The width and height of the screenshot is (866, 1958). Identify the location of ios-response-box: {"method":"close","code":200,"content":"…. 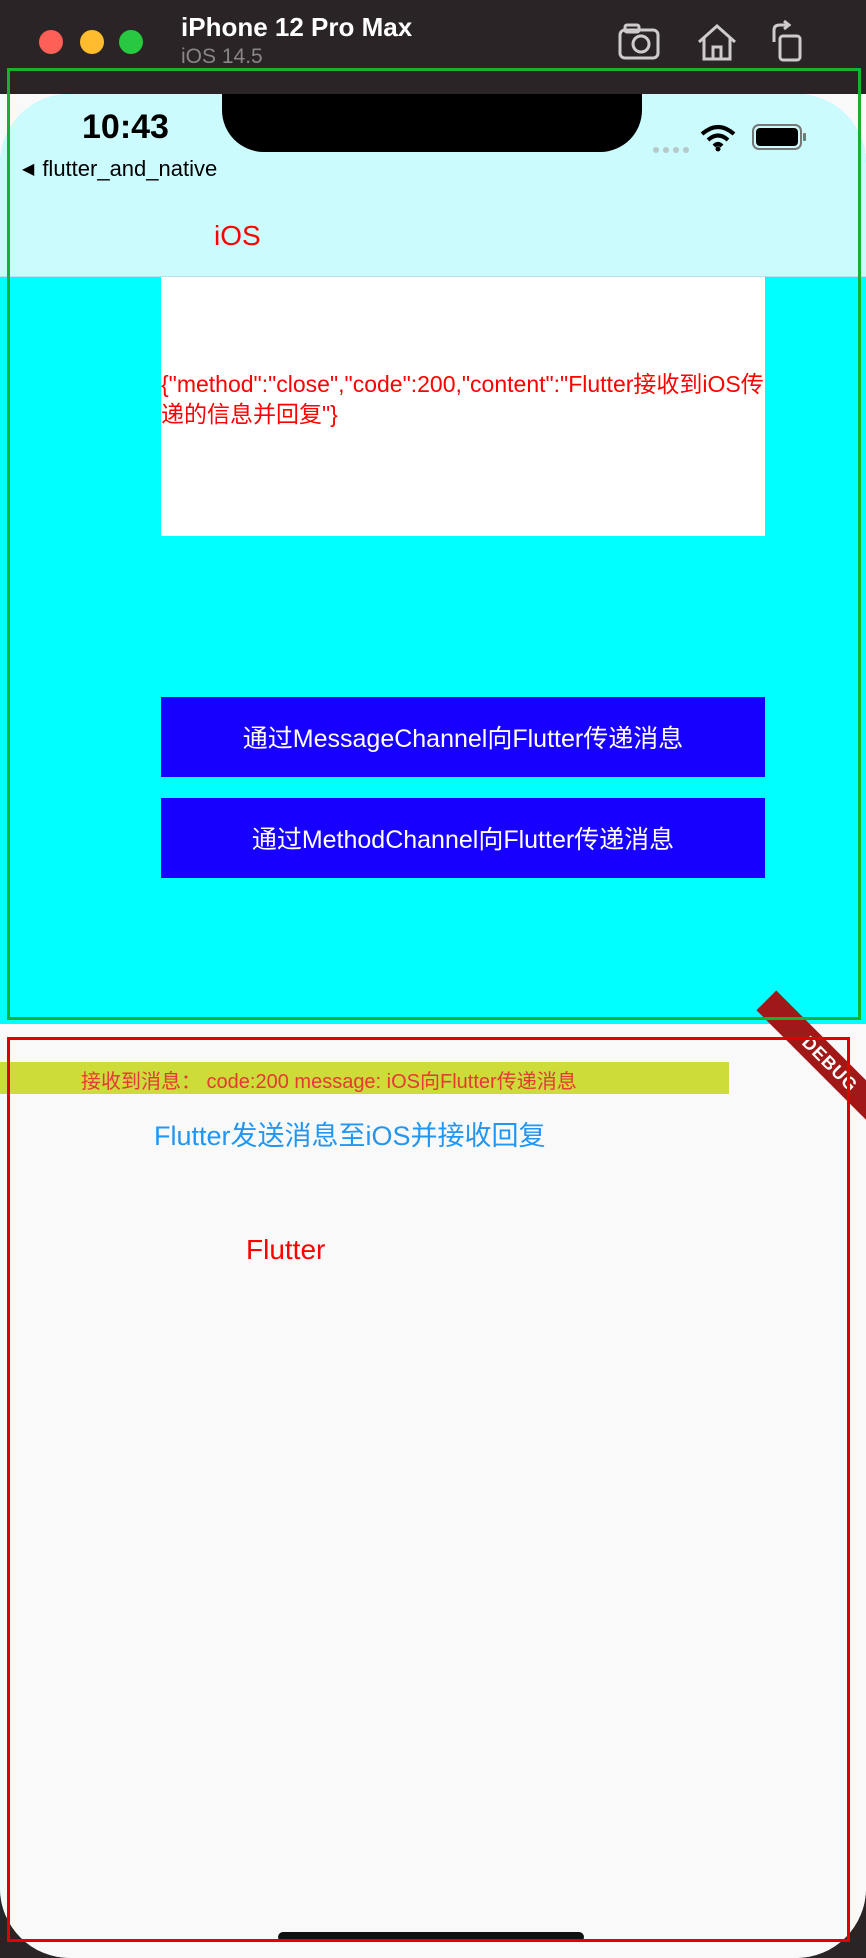
(463, 406).